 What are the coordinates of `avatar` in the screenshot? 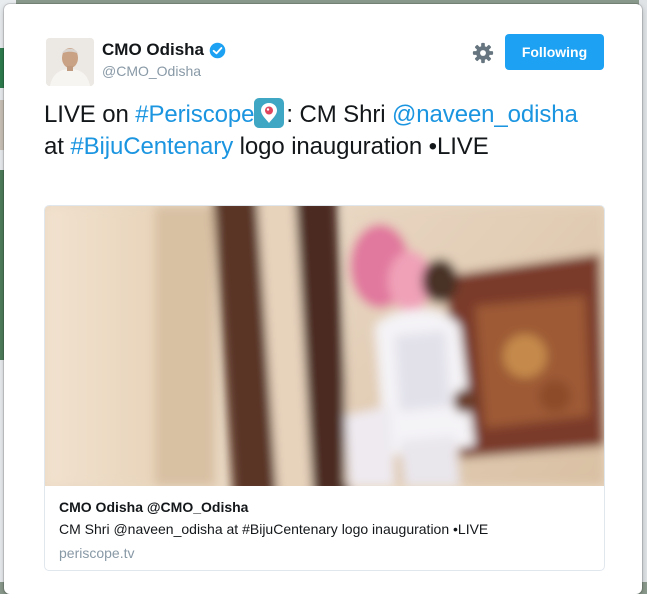 It's located at (70, 62).